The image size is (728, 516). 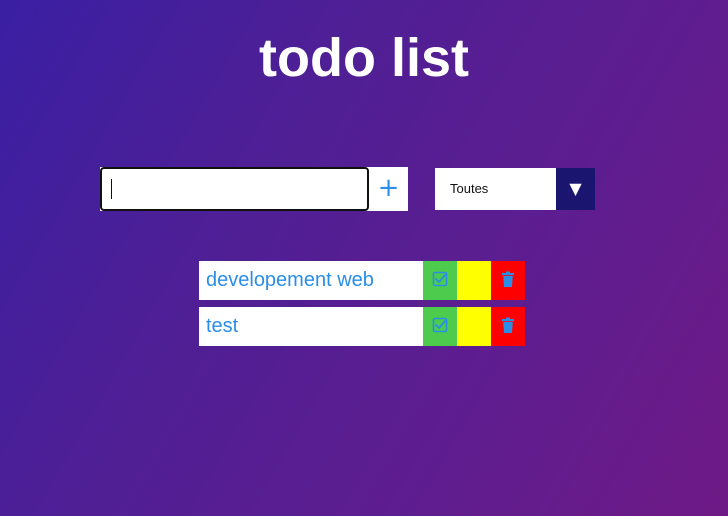 I want to click on text-caret, so click(x=111, y=189).